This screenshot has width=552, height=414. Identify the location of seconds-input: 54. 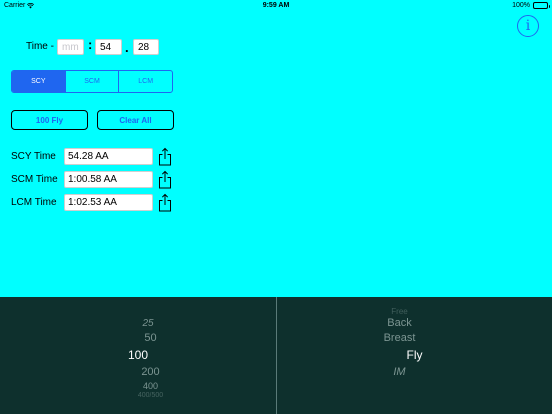
(108, 47).